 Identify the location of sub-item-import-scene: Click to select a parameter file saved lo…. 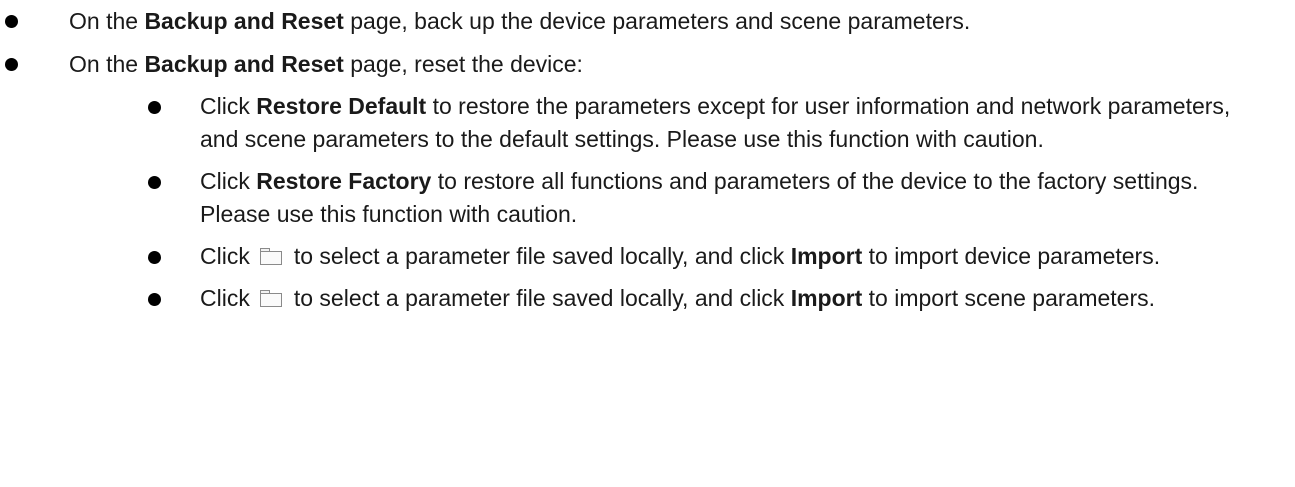
(682, 298).